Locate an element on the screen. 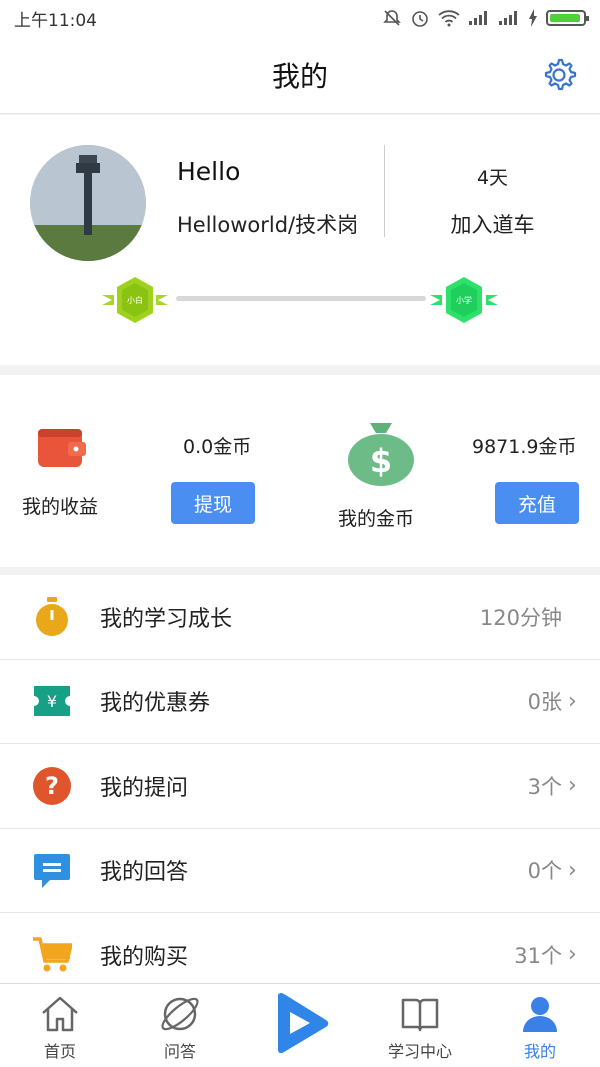 The image size is (600, 1067). avatar is located at coordinates (88, 203).